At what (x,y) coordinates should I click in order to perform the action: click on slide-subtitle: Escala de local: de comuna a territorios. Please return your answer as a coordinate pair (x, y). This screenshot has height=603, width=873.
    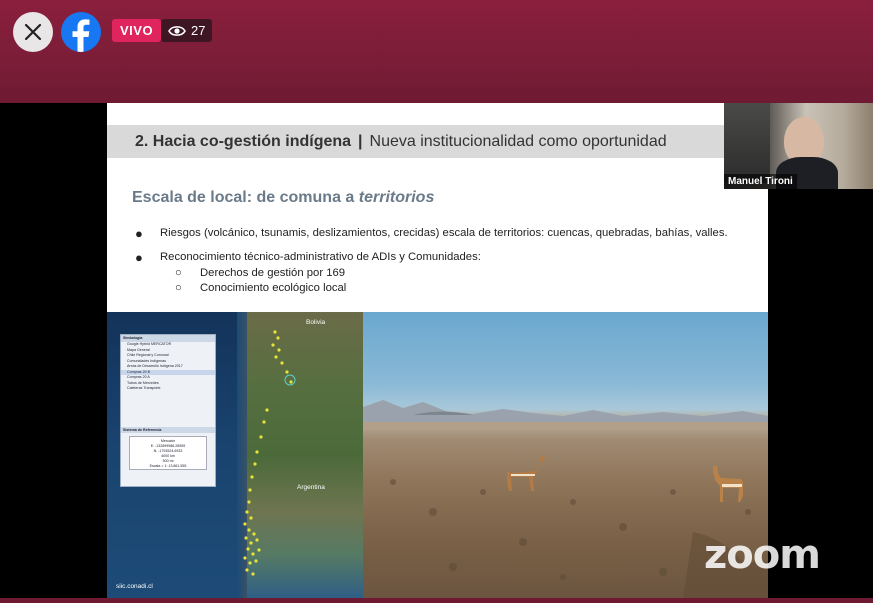
    Looking at the image, I should click on (283, 198).